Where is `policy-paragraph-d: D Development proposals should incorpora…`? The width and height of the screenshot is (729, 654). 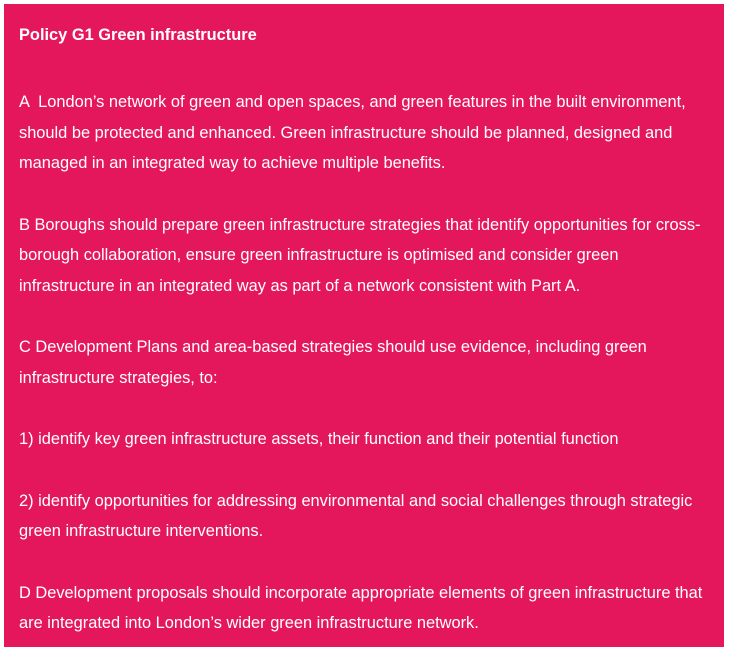
policy-paragraph-d: D Development proposals should incorpora… is located at coordinates (363, 608).